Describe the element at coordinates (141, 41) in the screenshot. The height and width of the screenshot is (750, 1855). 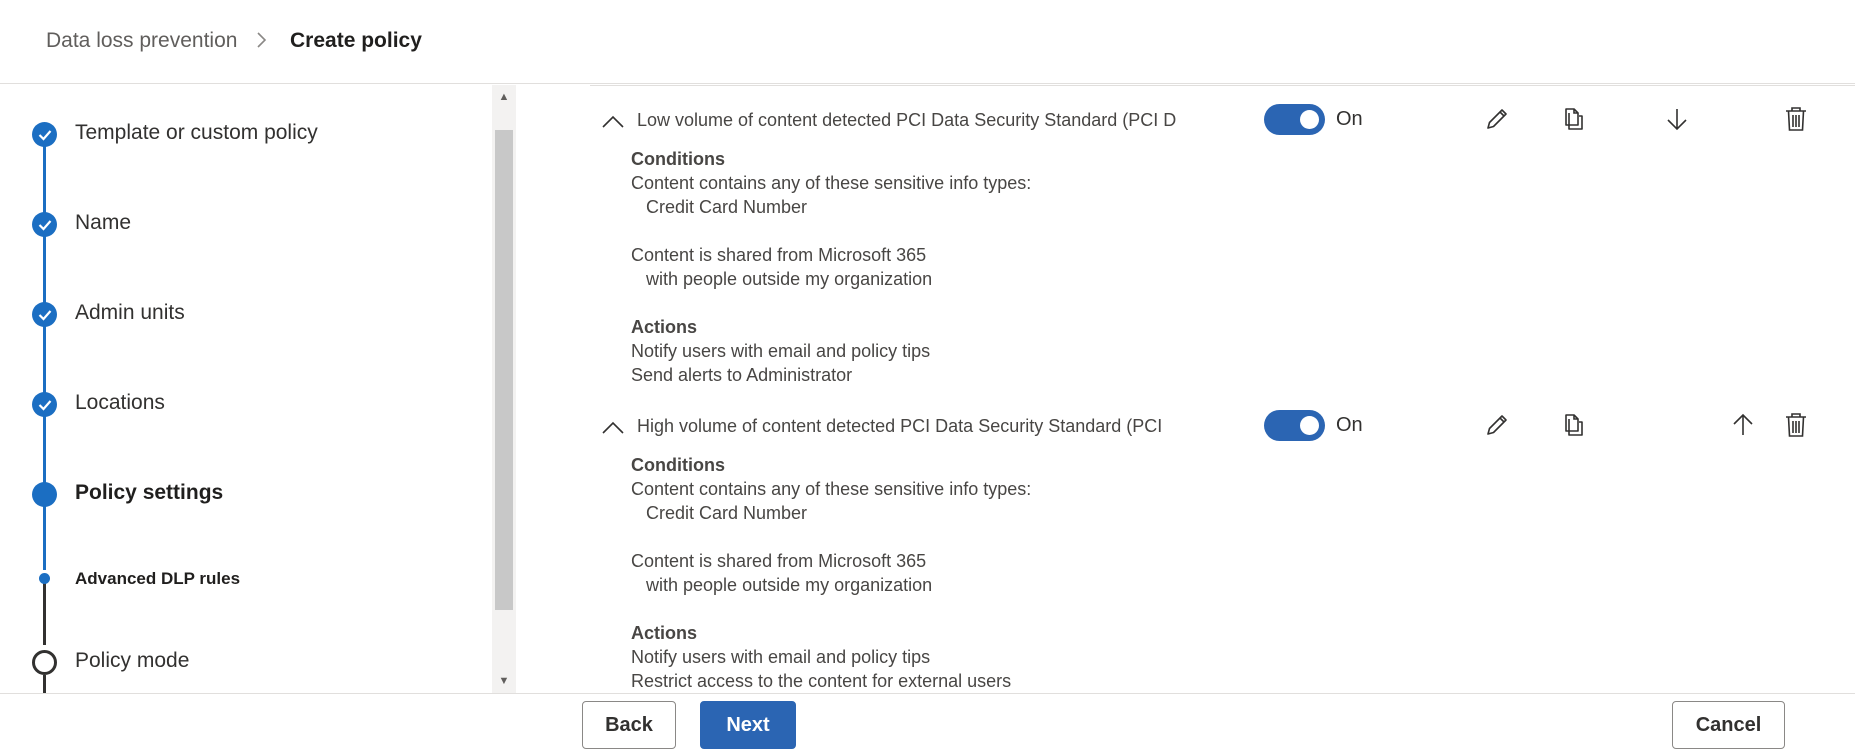
I see `breadcrumb-parent-link: Data loss prevention` at that location.